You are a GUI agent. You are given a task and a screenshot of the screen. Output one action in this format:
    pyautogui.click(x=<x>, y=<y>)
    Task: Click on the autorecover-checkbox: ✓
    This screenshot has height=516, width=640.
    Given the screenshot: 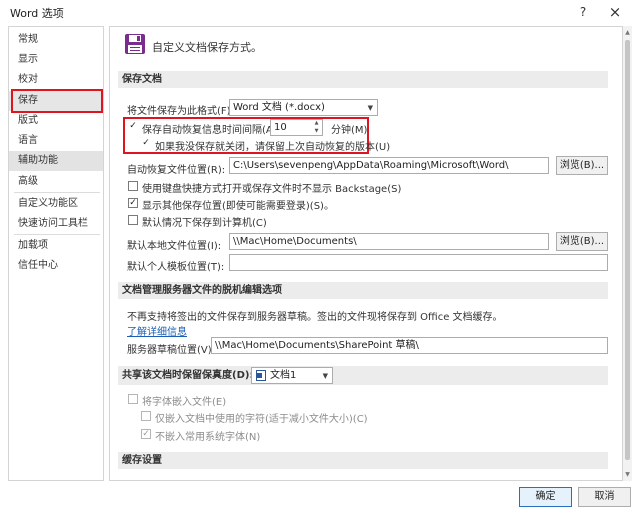 What is the action you would take?
    pyautogui.click(x=133, y=127)
    